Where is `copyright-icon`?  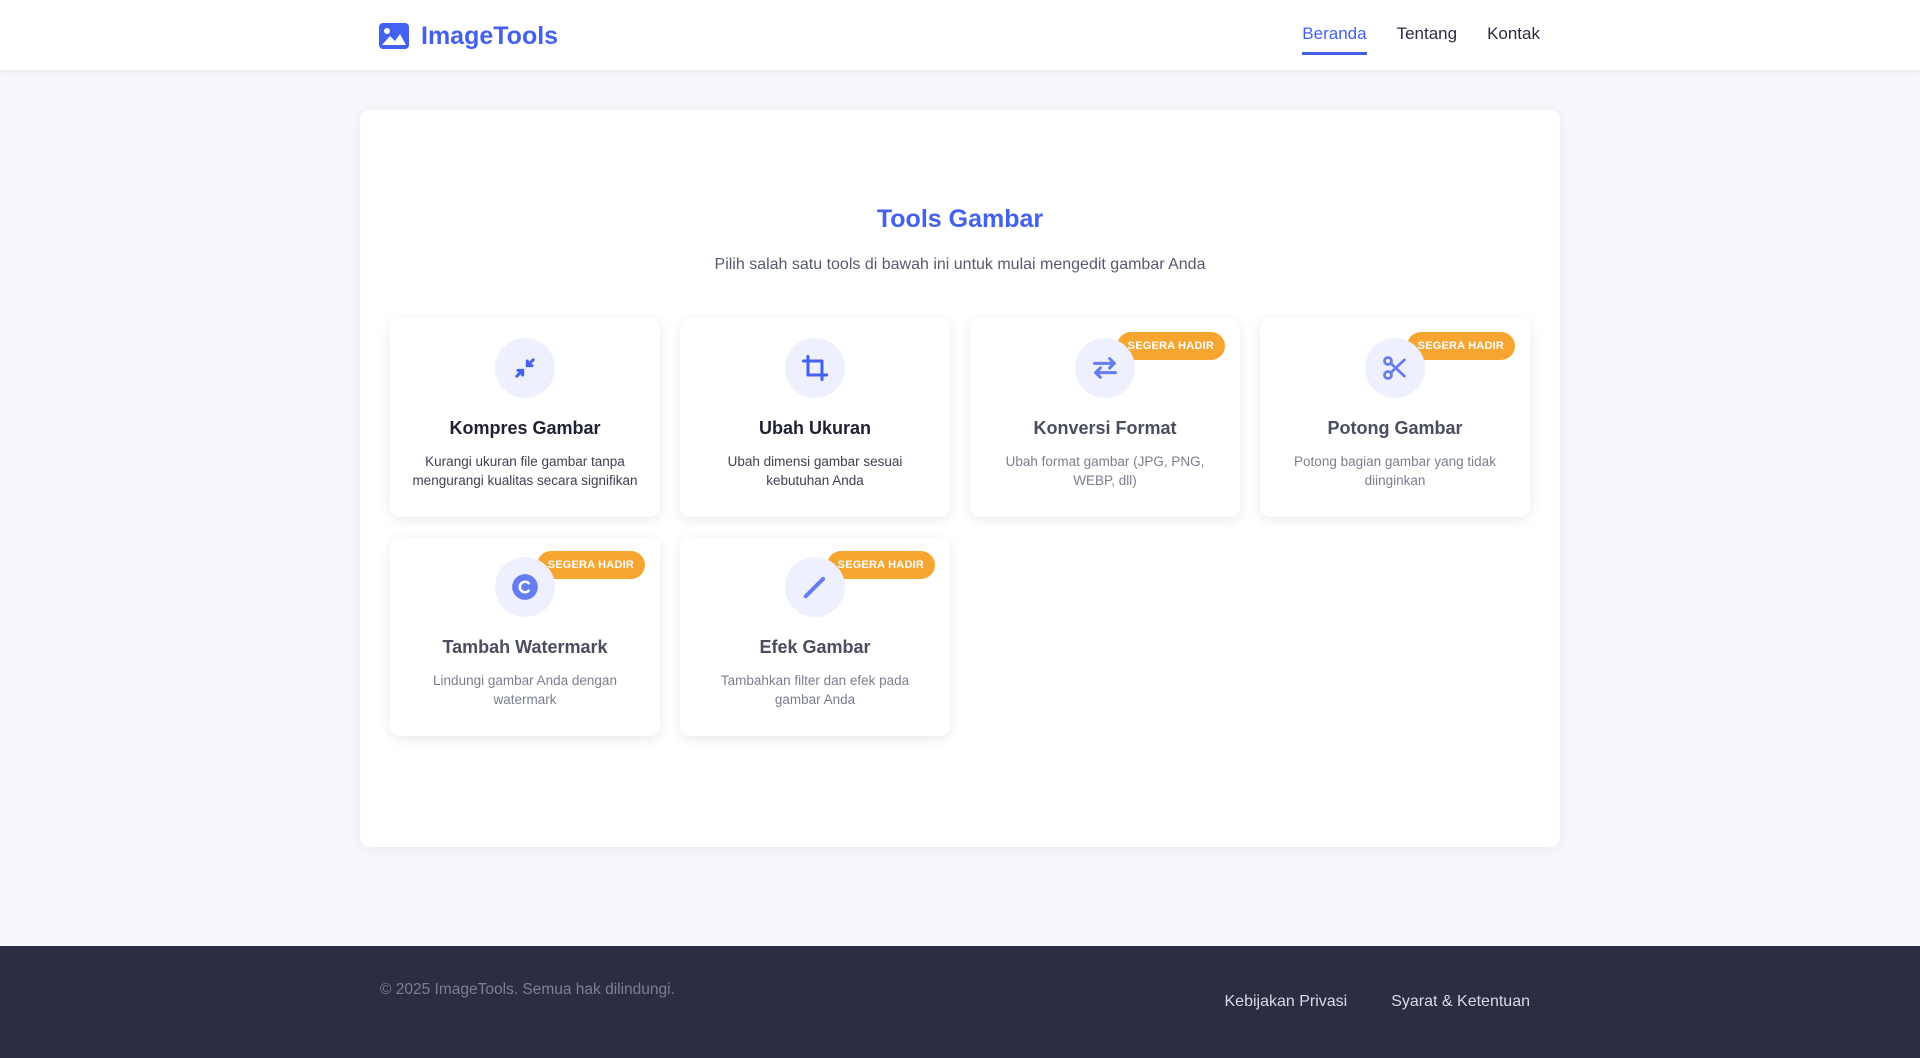
copyright-icon is located at coordinates (525, 587).